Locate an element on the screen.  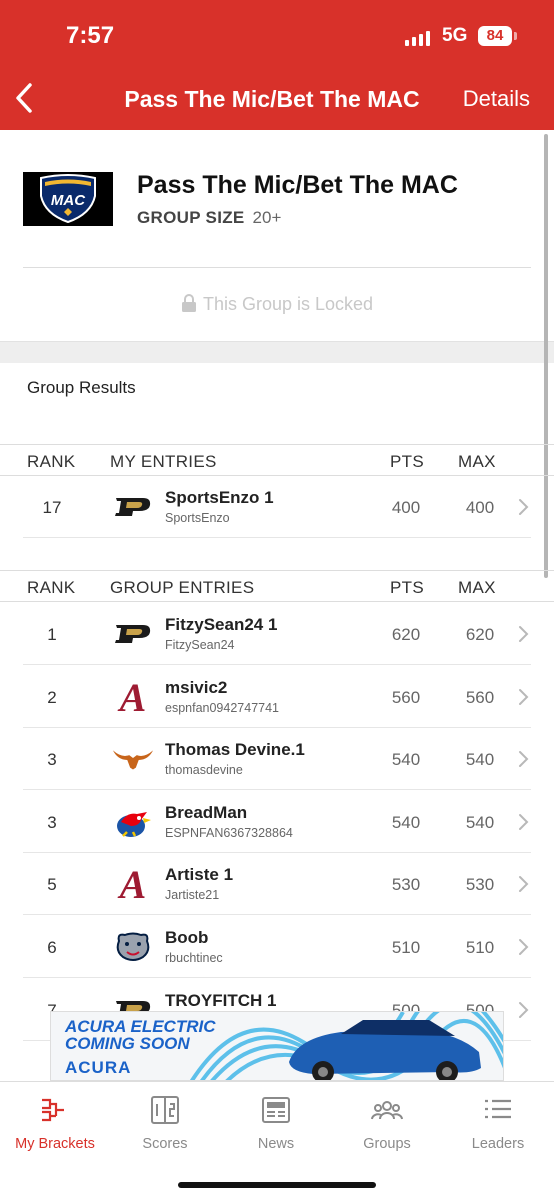
row-divider is located at coordinates (277, 537).